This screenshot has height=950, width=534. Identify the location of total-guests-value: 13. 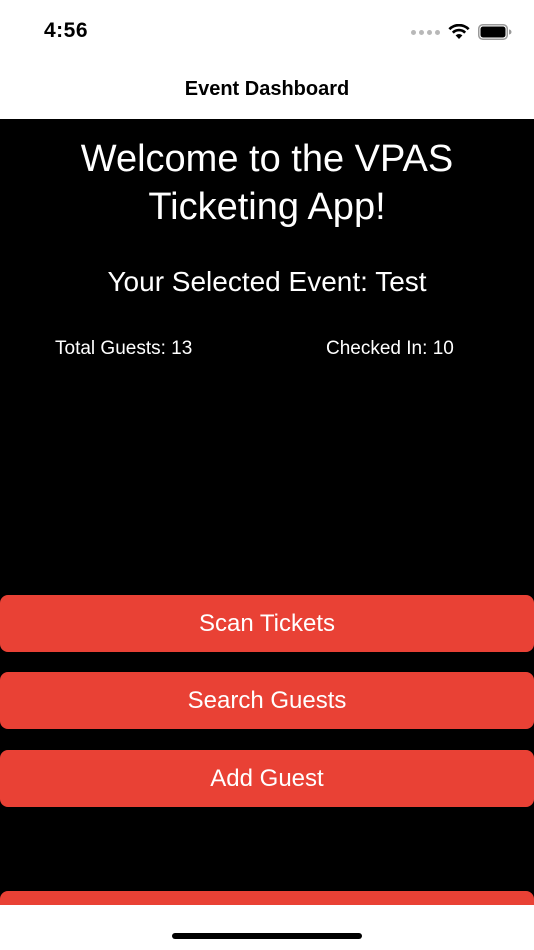
(182, 348).